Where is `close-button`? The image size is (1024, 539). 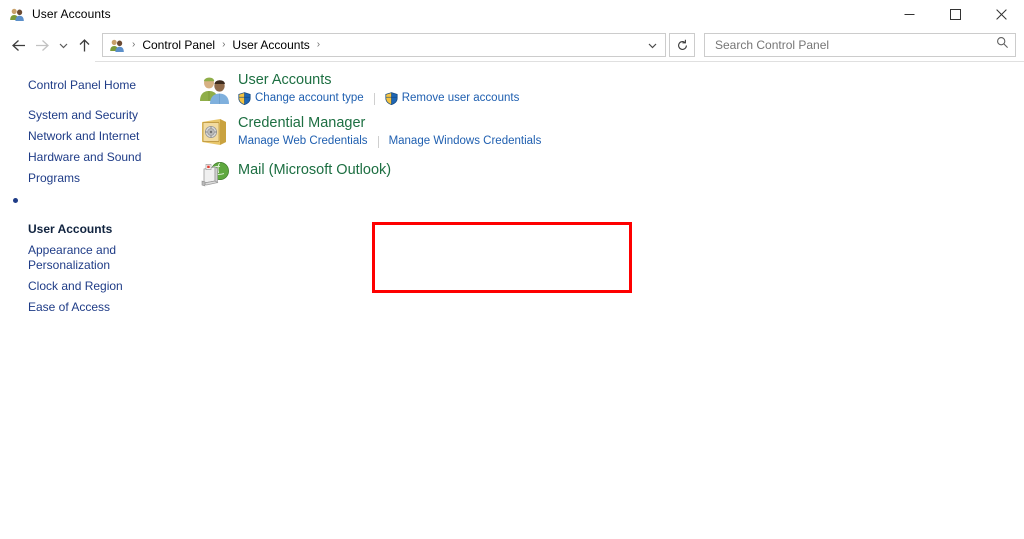 close-button is located at coordinates (1001, 14).